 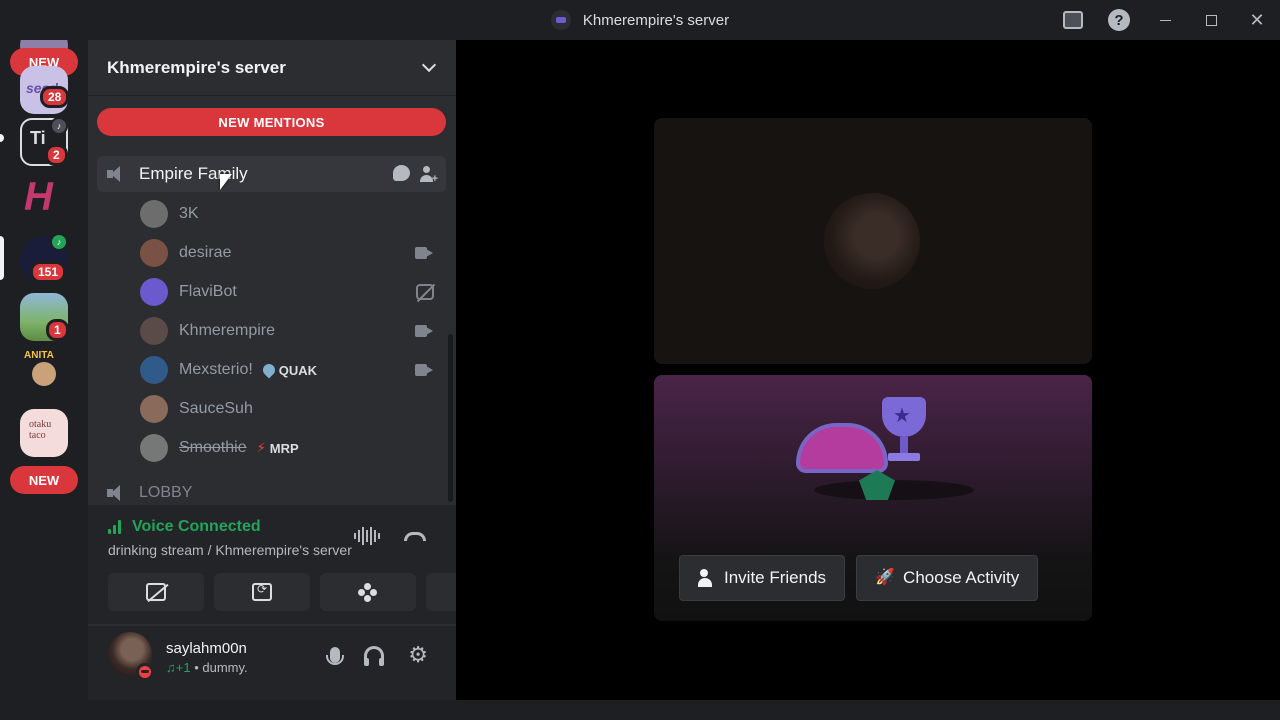 What do you see at coordinates (57, 330) in the screenshot?
I see `unread-badge: 1` at bounding box center [57, 330].